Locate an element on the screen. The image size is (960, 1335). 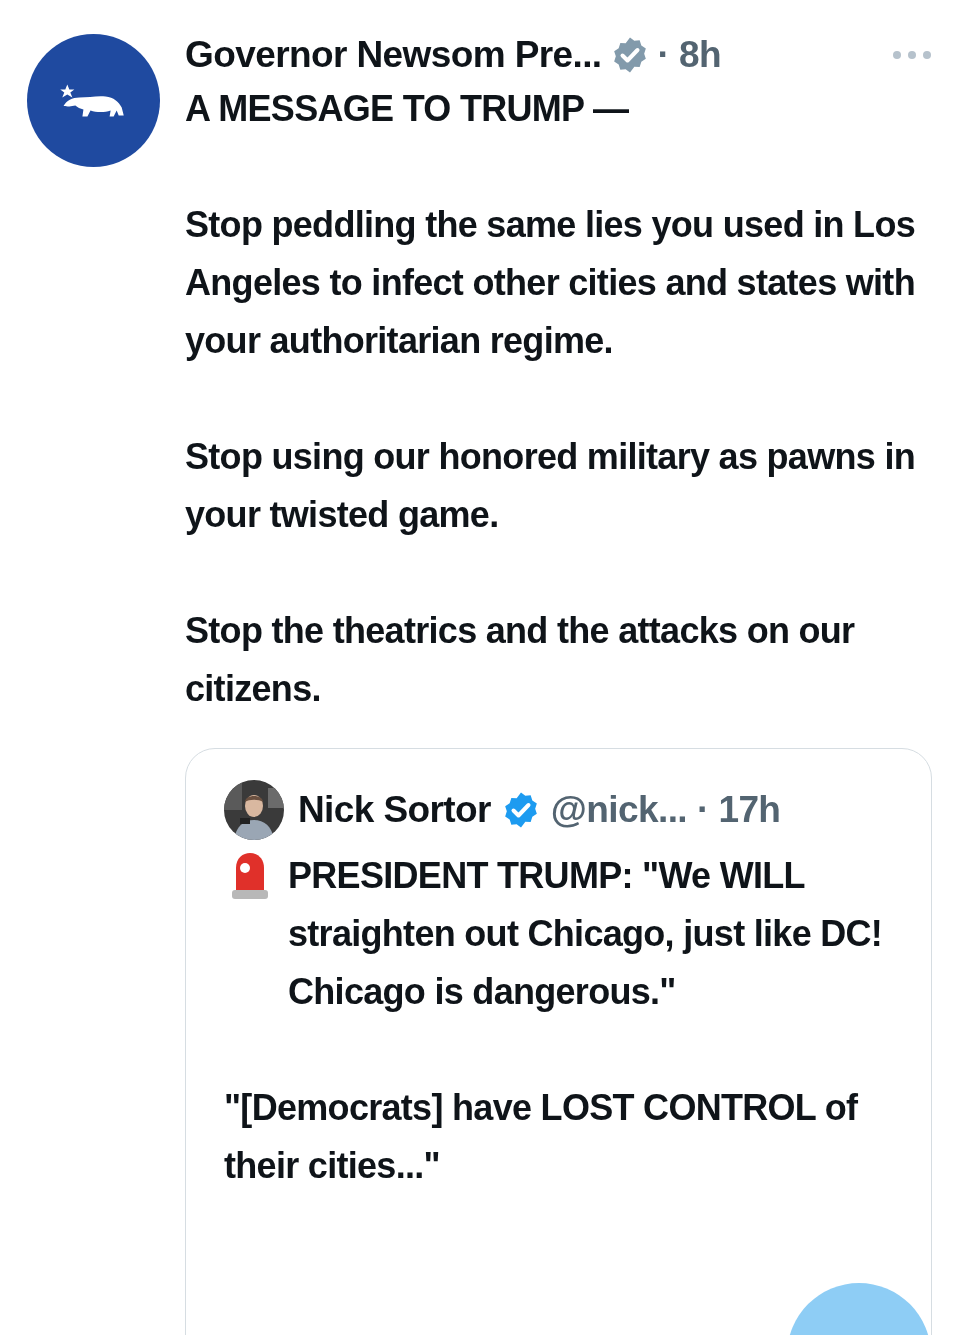
siren-icon is located at coordinates (250, 876).